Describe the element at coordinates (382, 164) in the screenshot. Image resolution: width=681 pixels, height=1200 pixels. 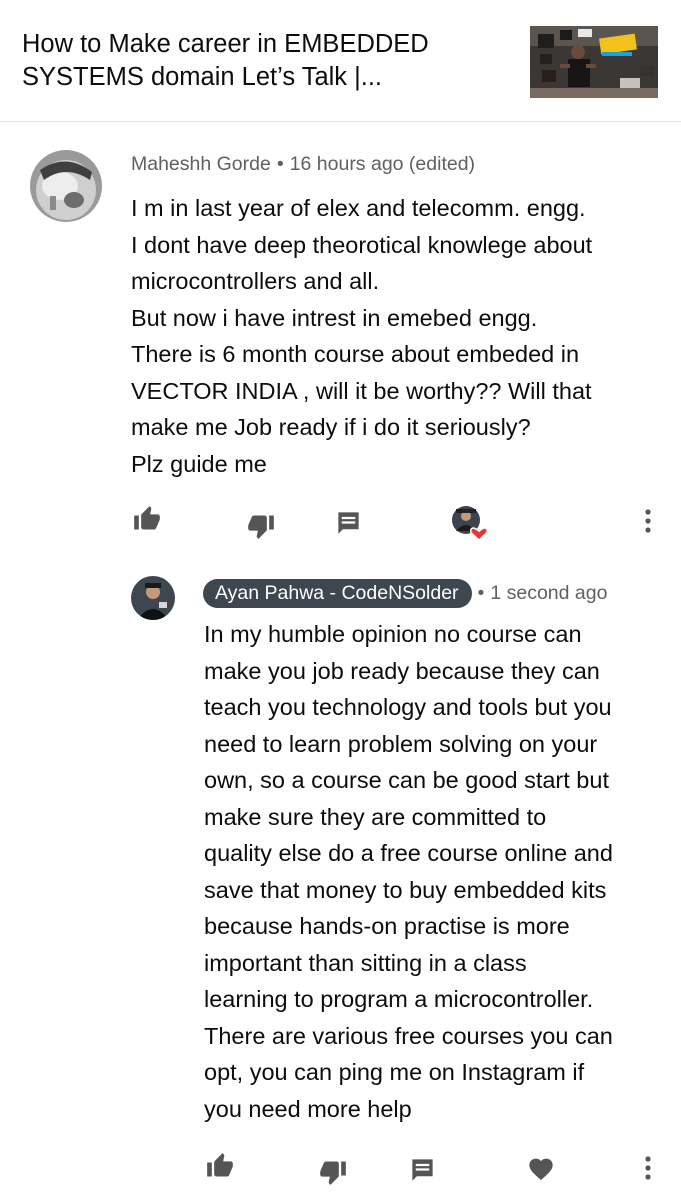
I see `comment-time: 16 hours ago (edited)` at that location.